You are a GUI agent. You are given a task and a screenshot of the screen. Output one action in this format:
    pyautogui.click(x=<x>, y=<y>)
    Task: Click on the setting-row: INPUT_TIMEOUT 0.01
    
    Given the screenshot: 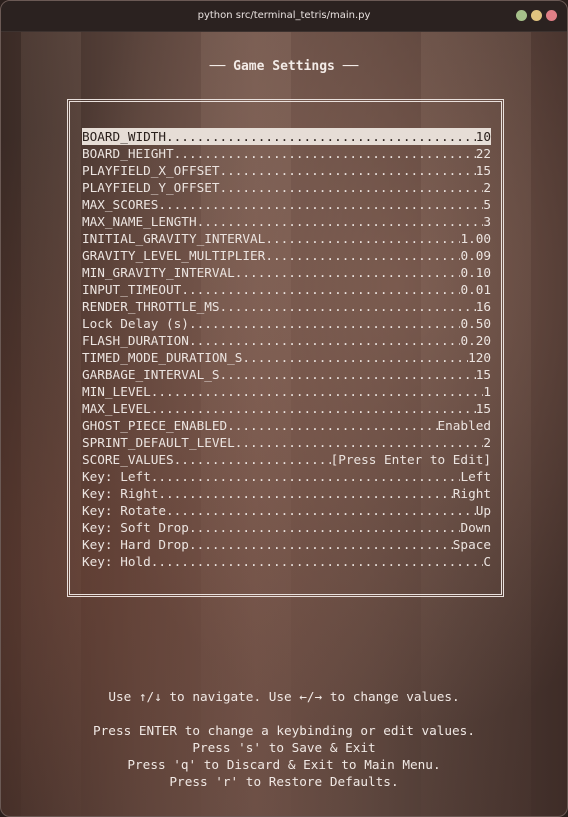 What is the action you would take?
    pyautogui.click(x=286, y=289)
    